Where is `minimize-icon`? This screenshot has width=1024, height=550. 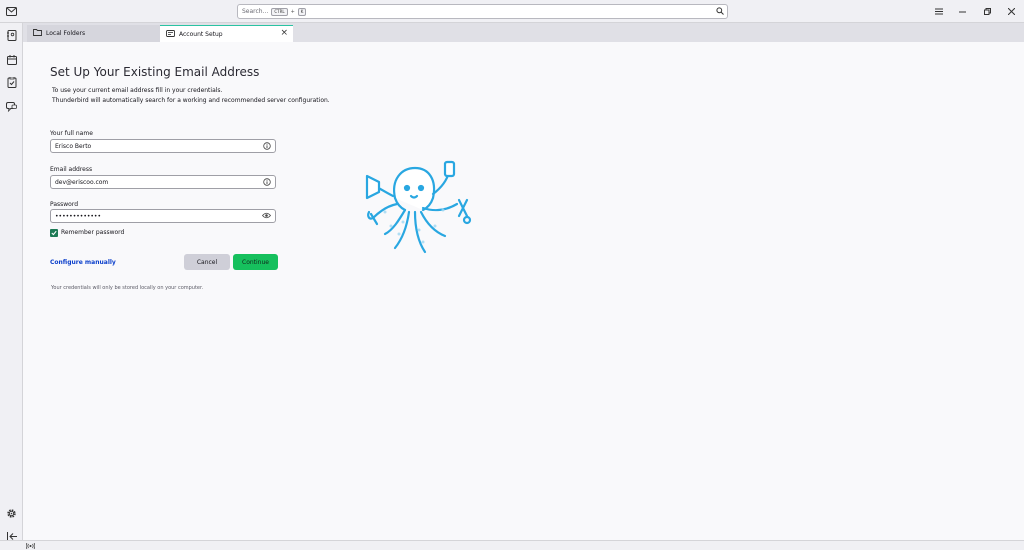
minimize-icon is located at coordinates (962, 11).